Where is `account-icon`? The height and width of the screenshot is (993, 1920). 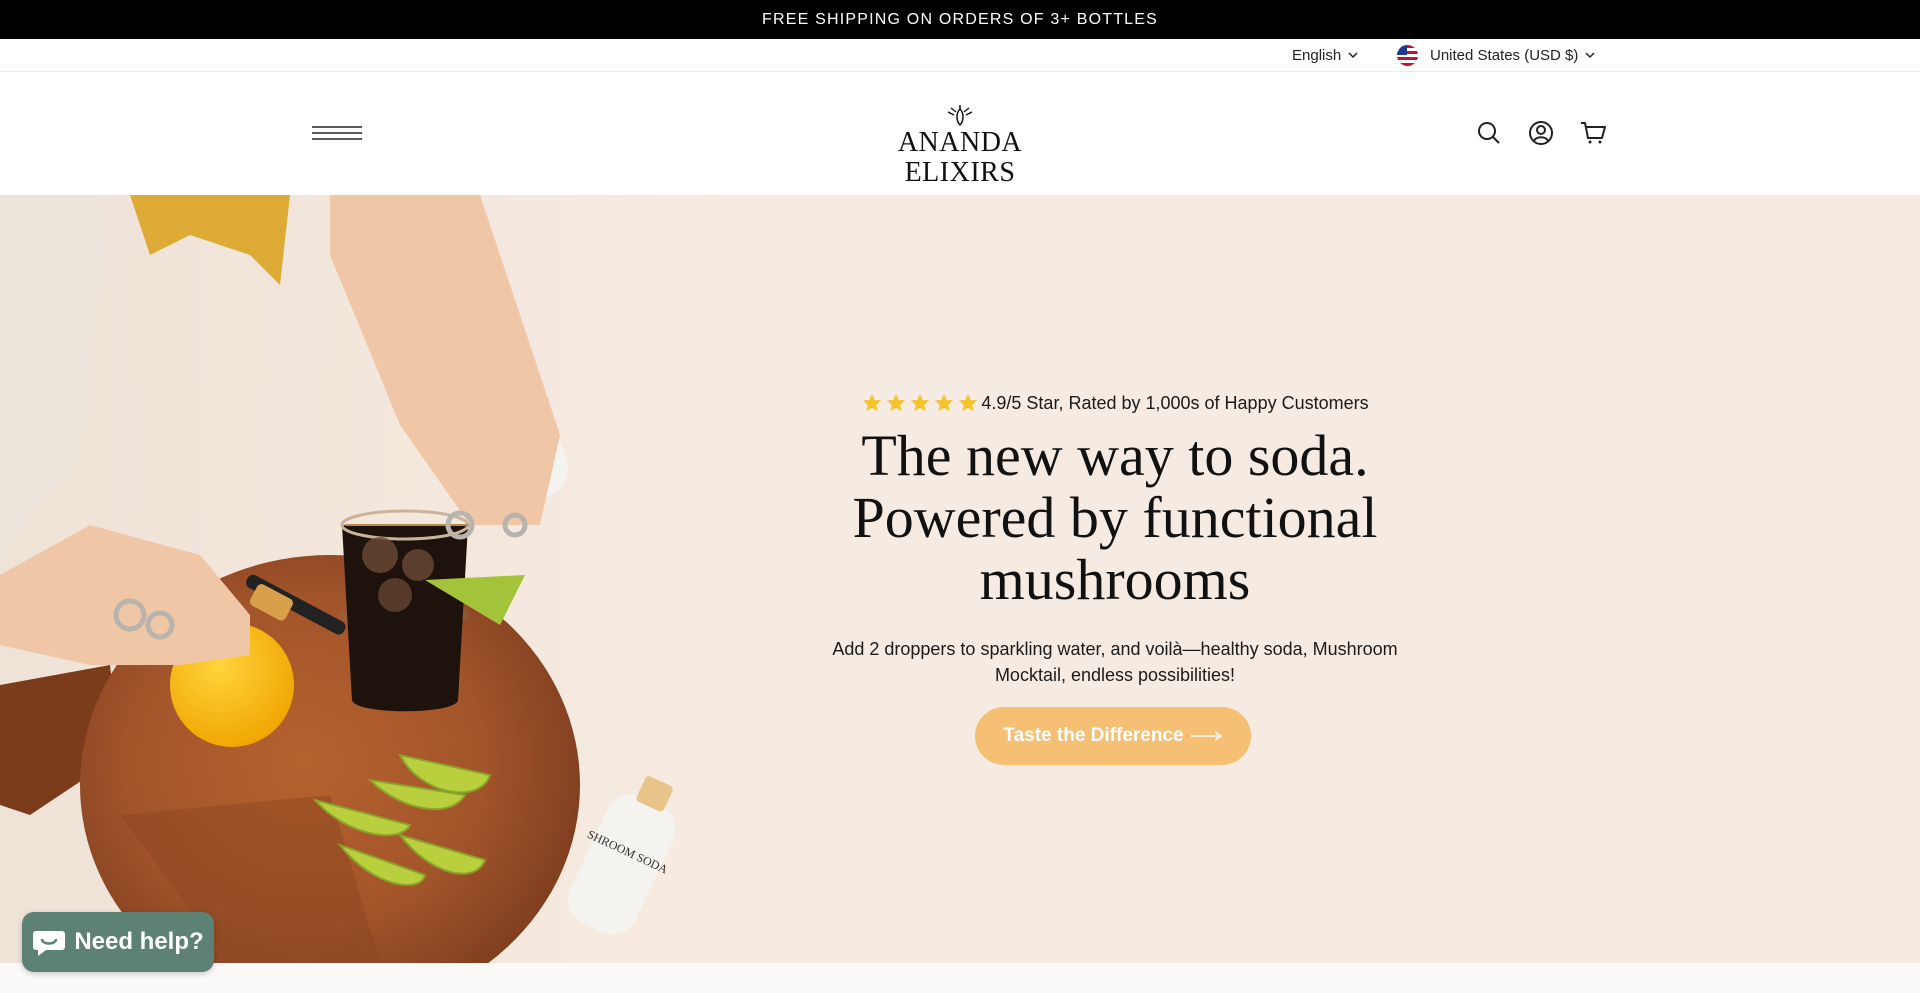
account-icon is located at coordinates (1541, 133).